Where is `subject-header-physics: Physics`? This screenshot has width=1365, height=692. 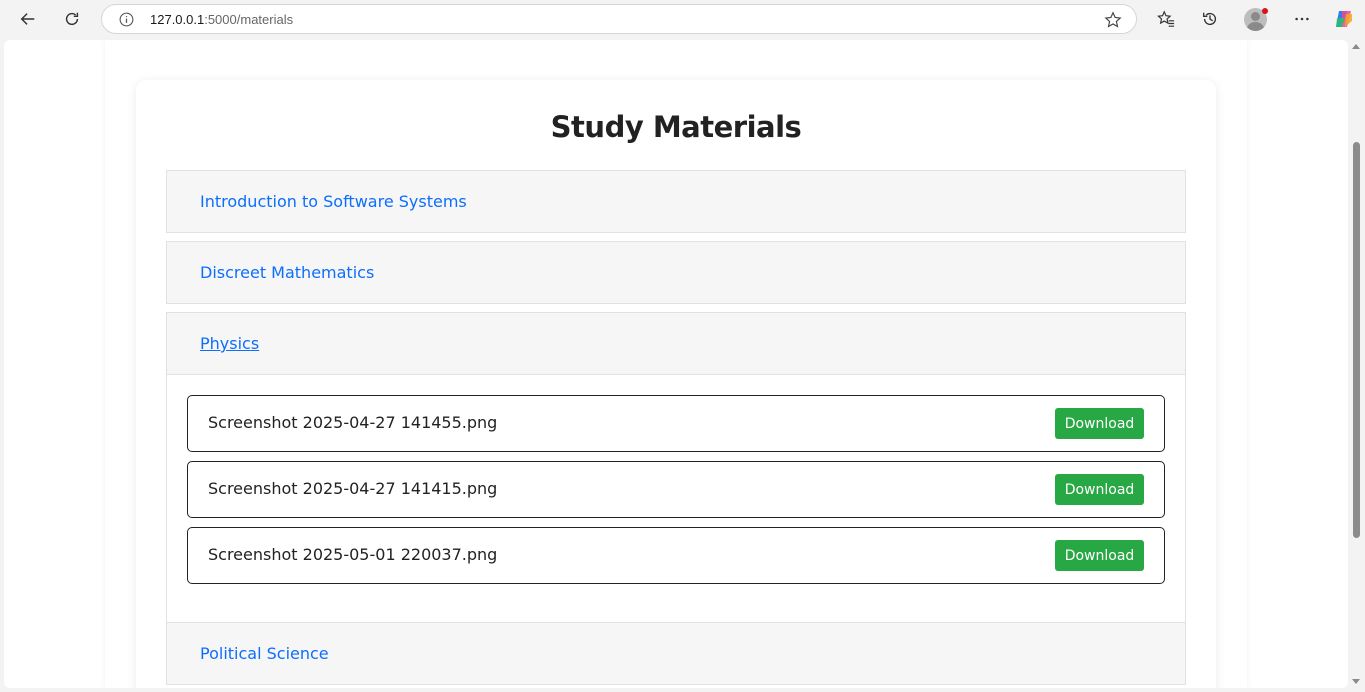 subject-header-physics: Physics is located at coordinates (676, 343).